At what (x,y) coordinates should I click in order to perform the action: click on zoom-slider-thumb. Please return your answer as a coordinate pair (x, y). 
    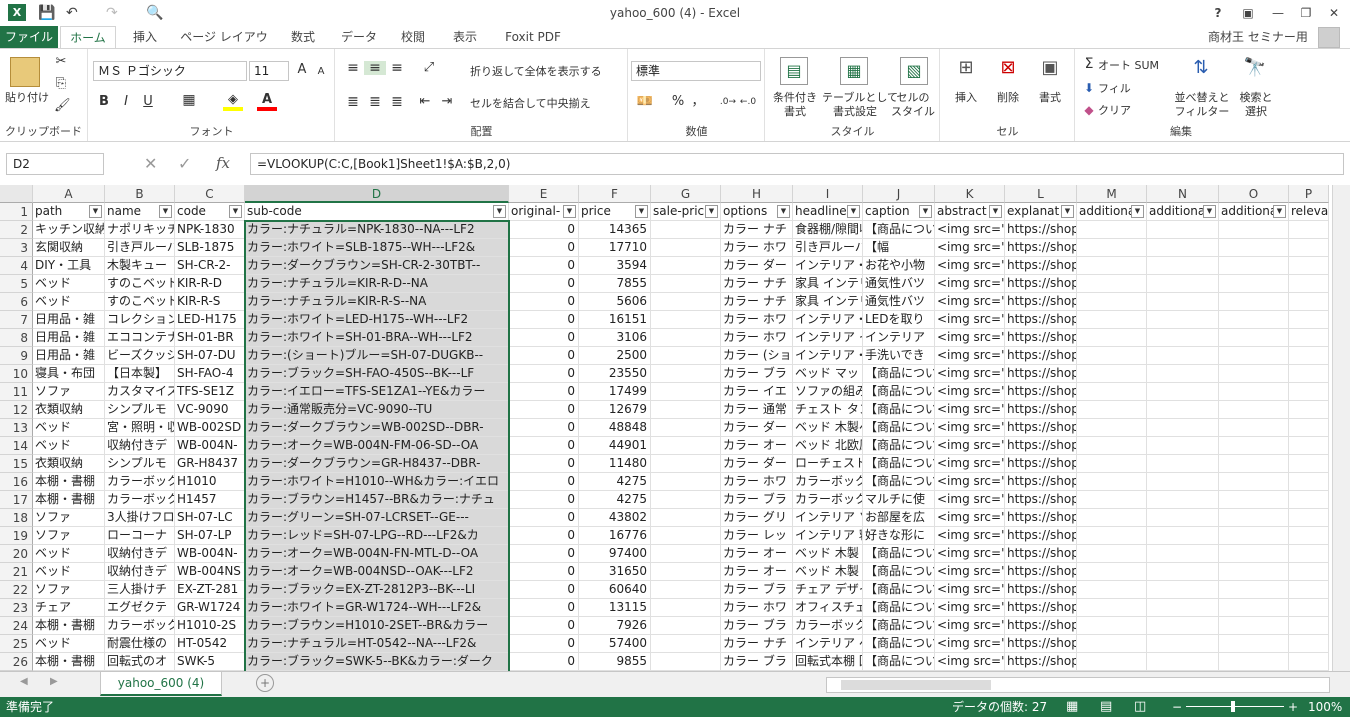
    Looking at the image, I should click on (1233, 706).